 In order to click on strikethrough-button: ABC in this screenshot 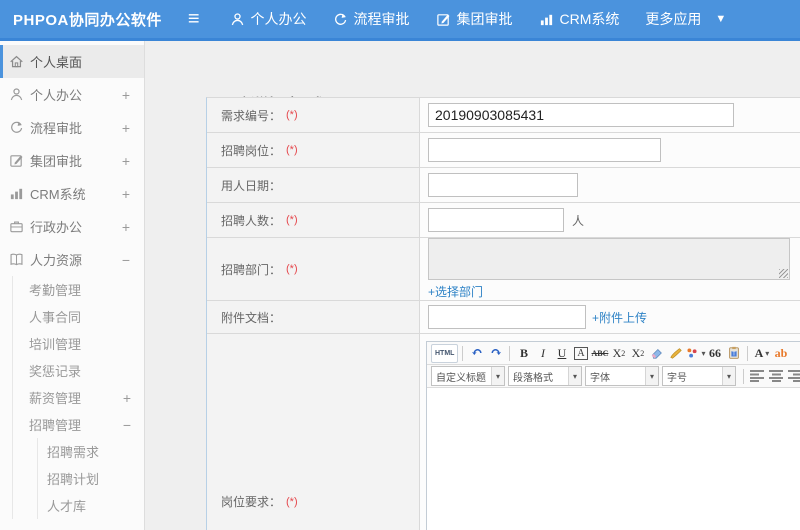, I will do `click(599, 353)`.